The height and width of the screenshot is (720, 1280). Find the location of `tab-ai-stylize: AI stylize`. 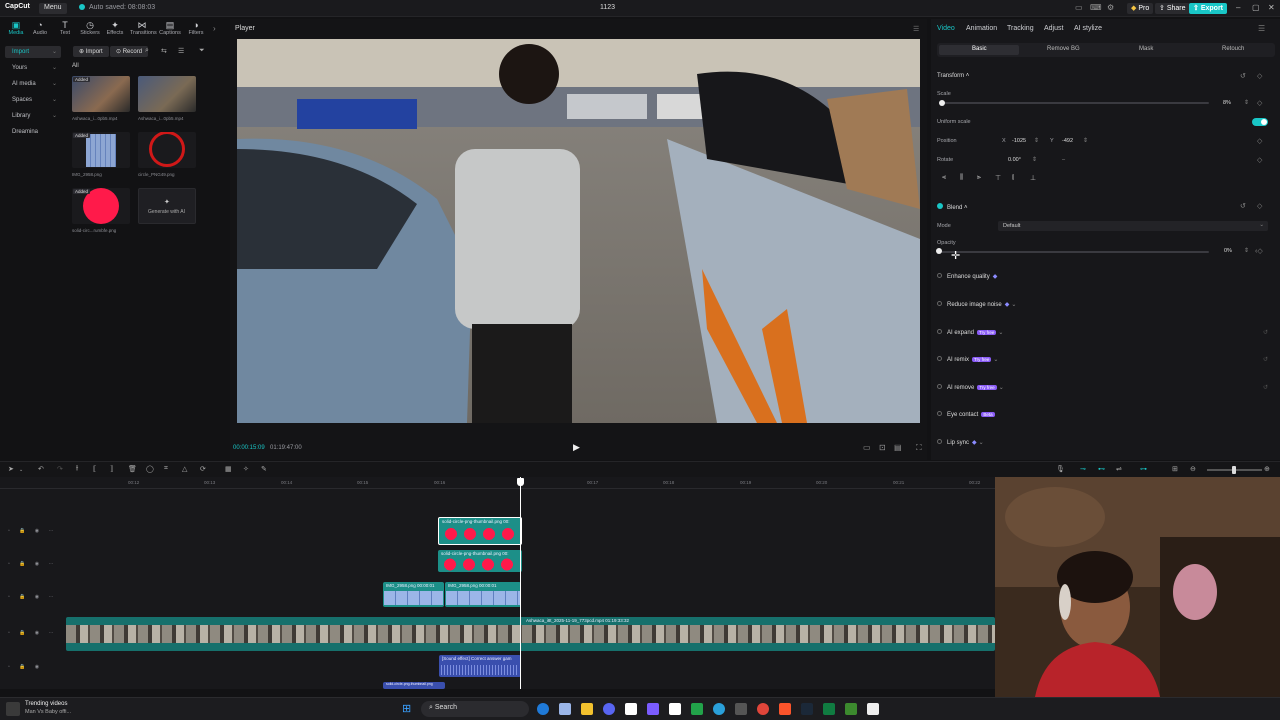

tab-ai-stylize: AI stylize is located at coordinates (1088, 28).